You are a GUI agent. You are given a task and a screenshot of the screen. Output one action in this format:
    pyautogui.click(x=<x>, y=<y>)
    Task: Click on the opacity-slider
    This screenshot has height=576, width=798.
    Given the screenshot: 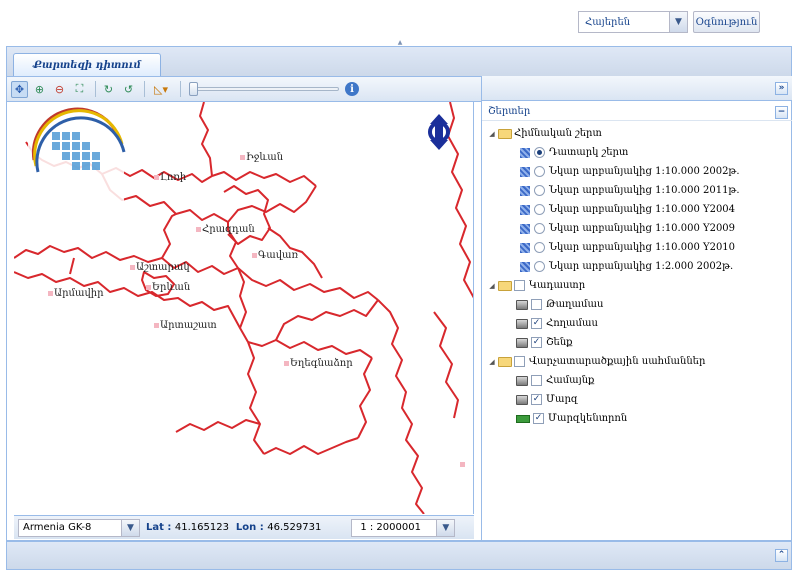 What is the action you would take?
    pyautogui.click(x=264, y=89)
    